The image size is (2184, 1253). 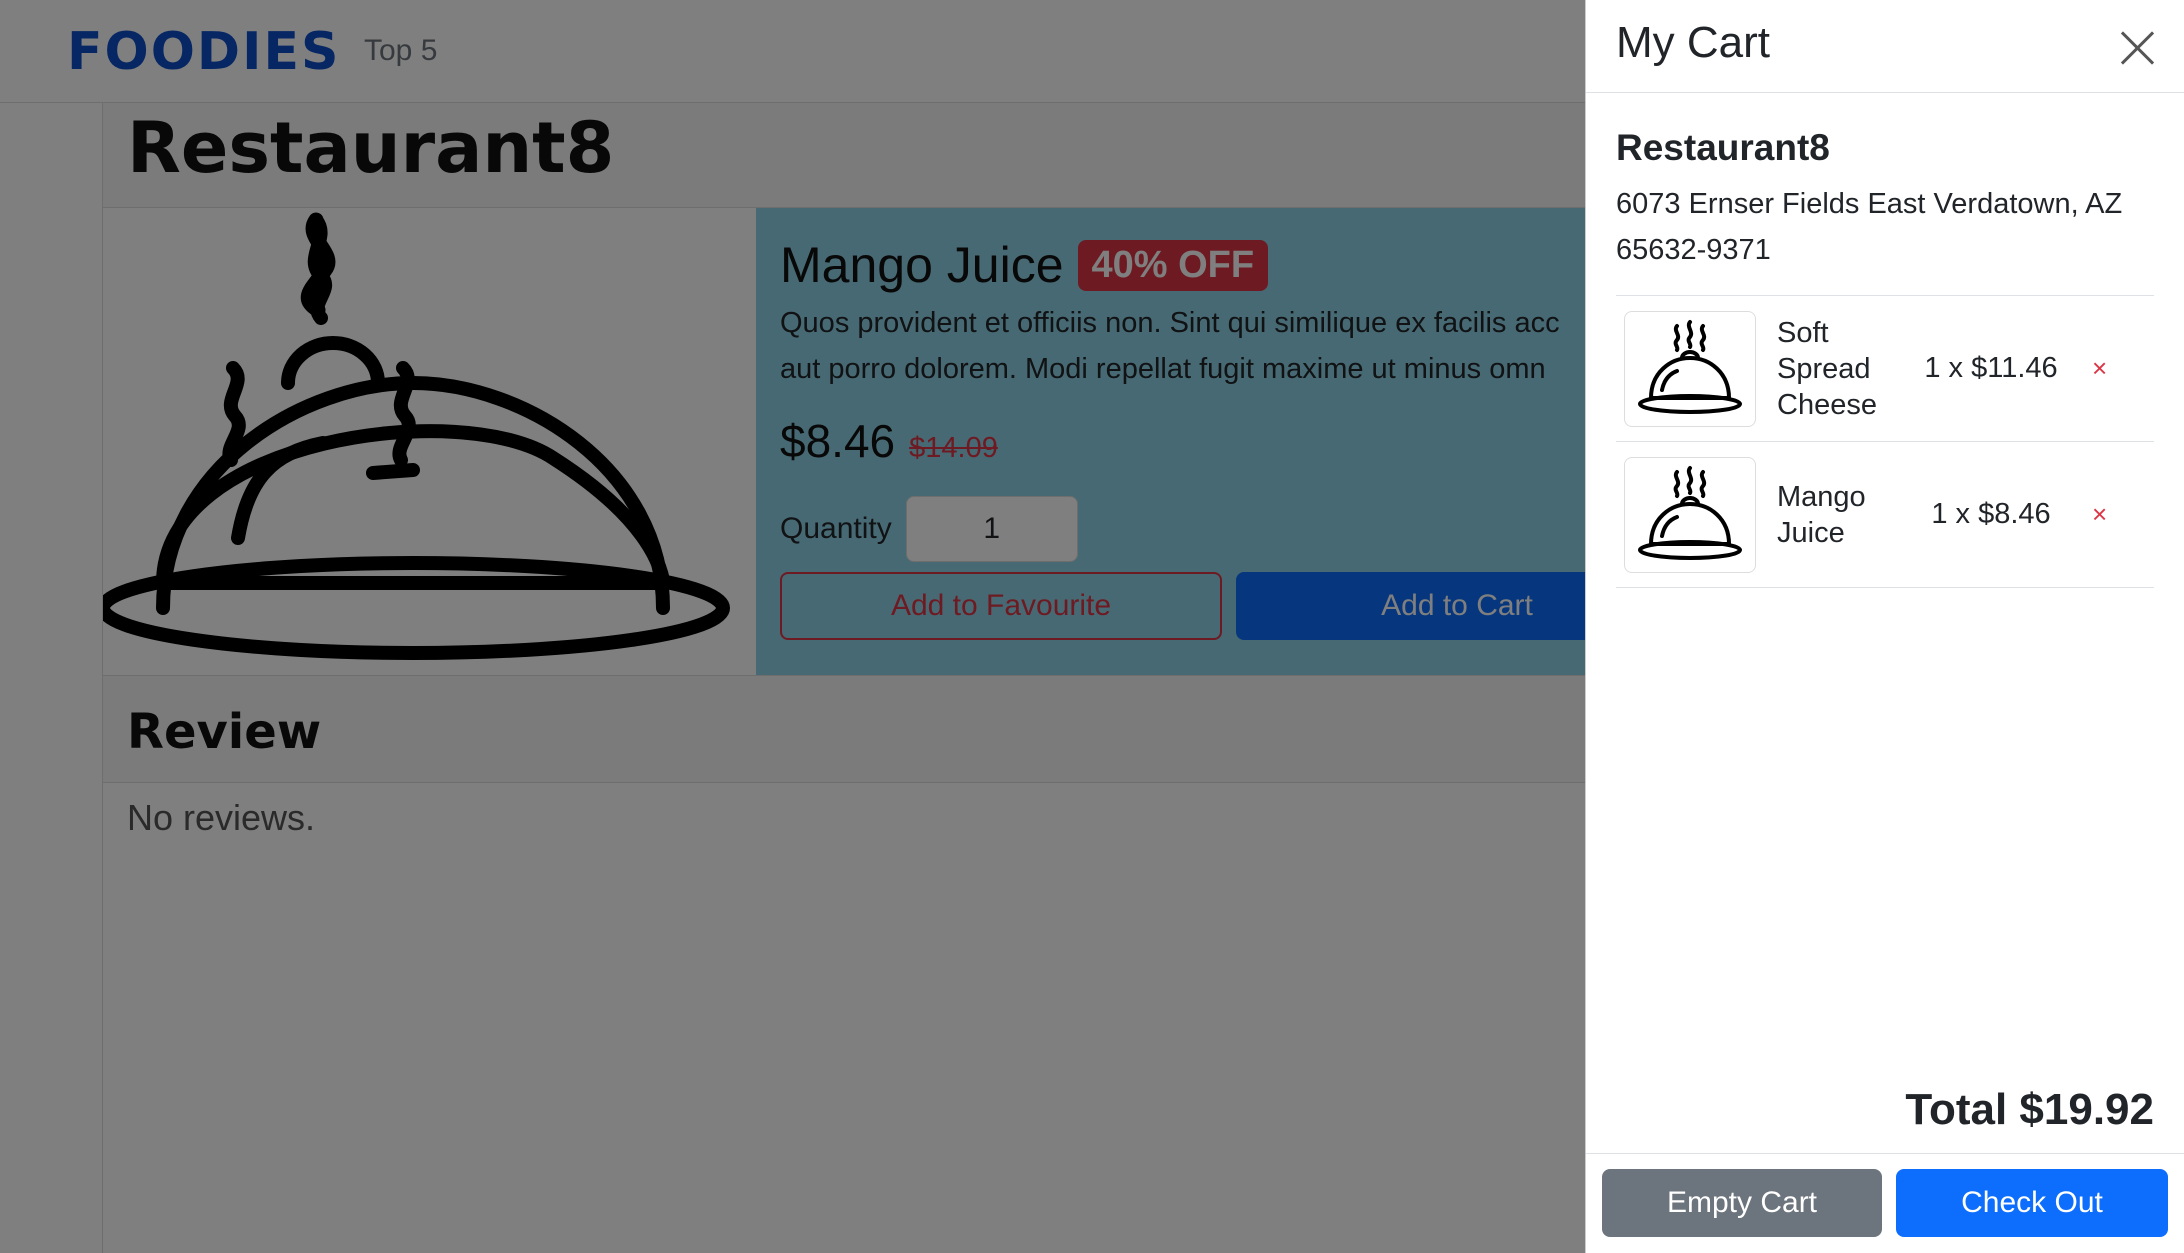 What do you see at coordinates (1885, 1203) in the screenshot?
I see `cart-footer: Empty Cart Check Out` at bounding box center [1885, 1203].